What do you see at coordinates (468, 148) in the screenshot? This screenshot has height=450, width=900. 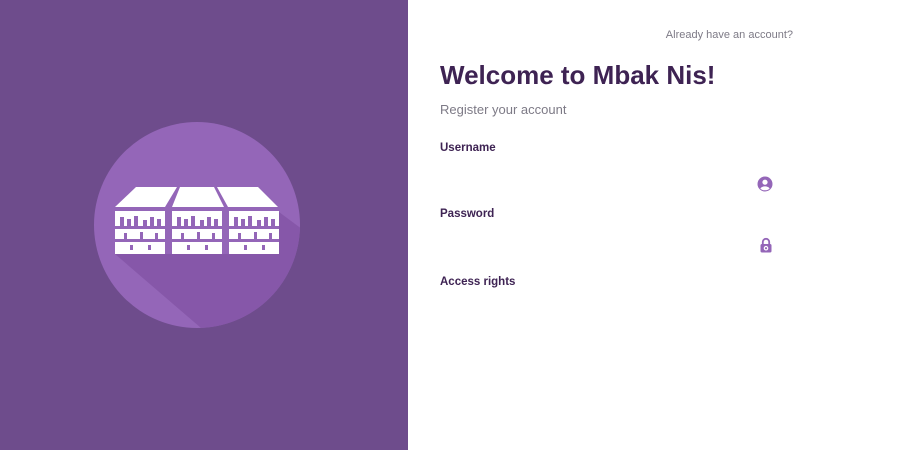 I see `username-label: Username` at bounding box center [468, 148].